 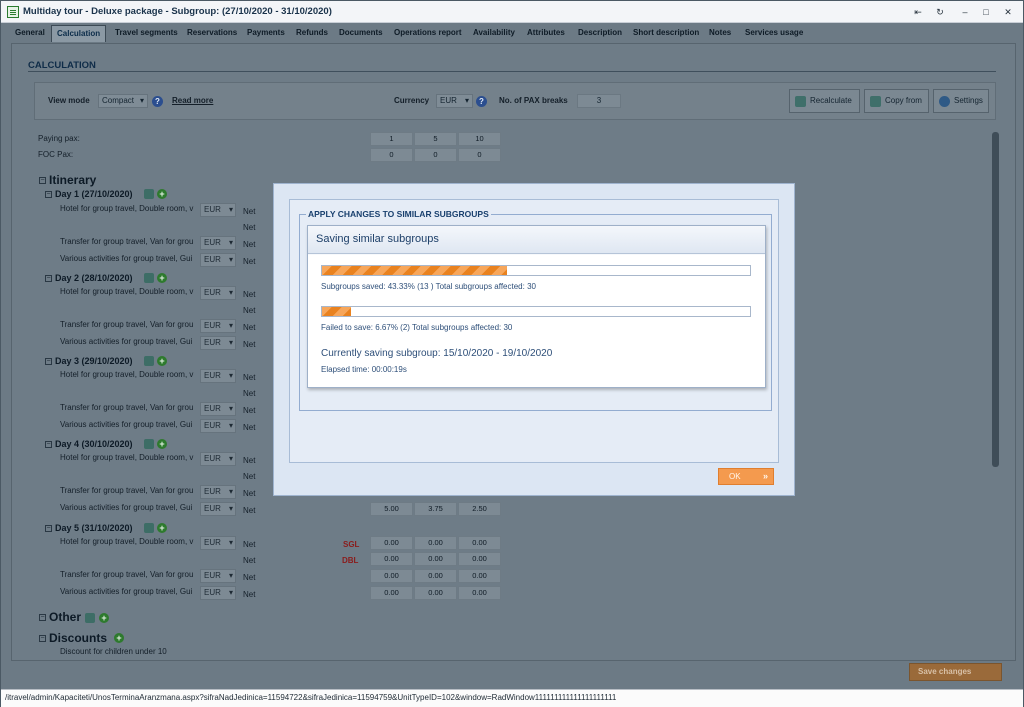 I want to click on room-type-sgl: SGL, so click(x=351, y=544).